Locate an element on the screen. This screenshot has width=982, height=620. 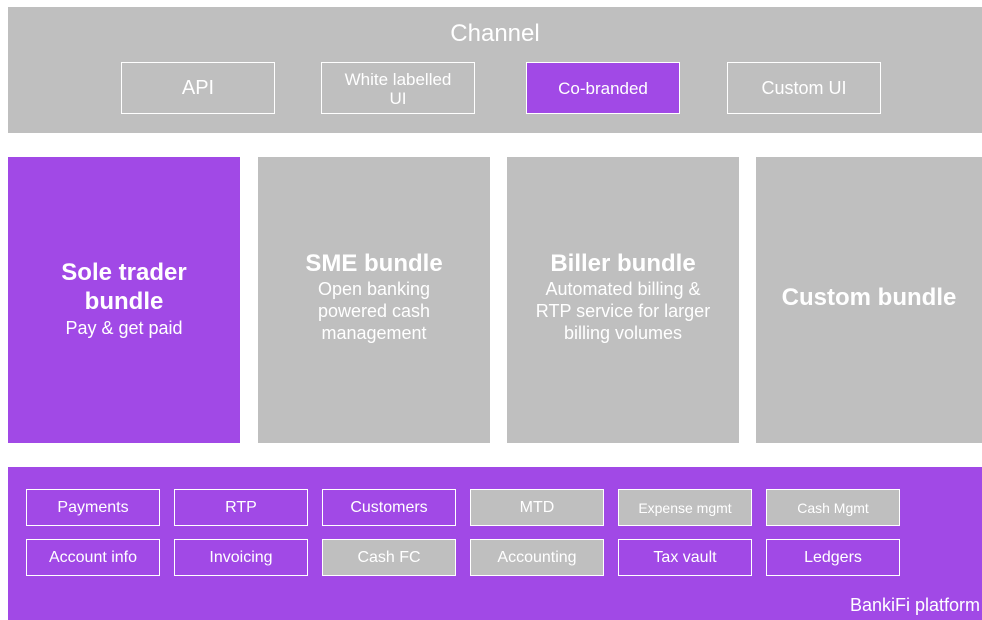
bundle-description: Pay & get paid is located at coordinates (124, 328).